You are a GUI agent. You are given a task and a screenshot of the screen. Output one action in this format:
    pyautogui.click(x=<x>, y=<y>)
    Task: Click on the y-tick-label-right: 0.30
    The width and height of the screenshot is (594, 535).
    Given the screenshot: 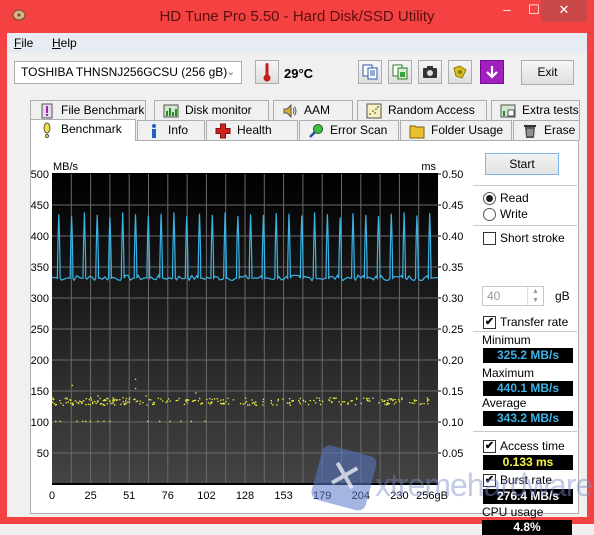 What is the action you would take?
    pyautogui.click(x=452, y=299)
    